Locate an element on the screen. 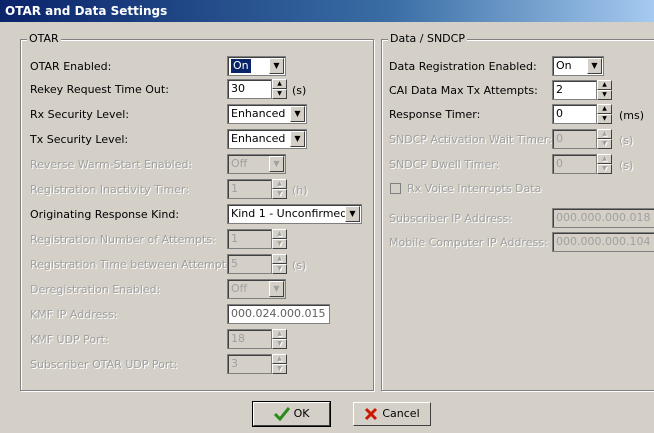 This screenshot has height=433, width=654. orig-response-kind-select: Kind 1 - Unconfirmed ▼ is located at coordinates (294, 214).